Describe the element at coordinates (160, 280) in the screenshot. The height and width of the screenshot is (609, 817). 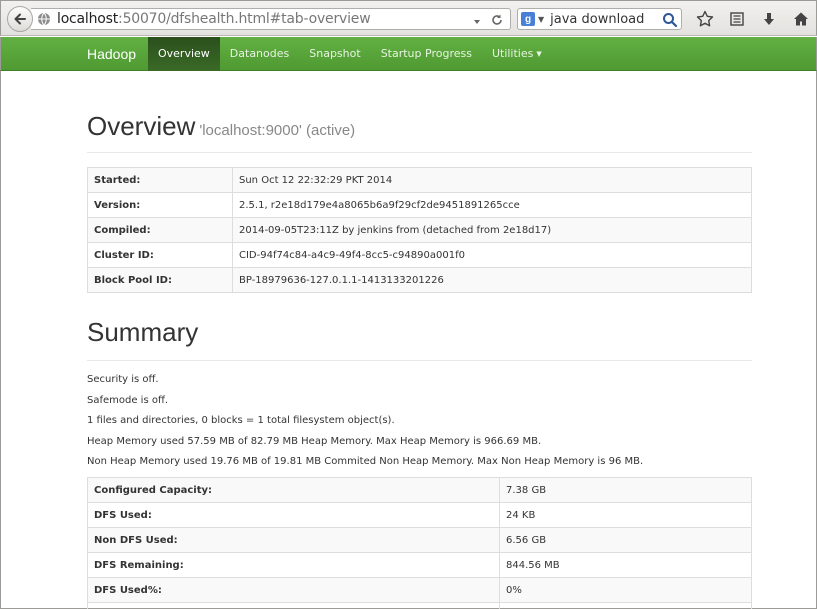
I see `row-key: Block Pool ID:` at that location.